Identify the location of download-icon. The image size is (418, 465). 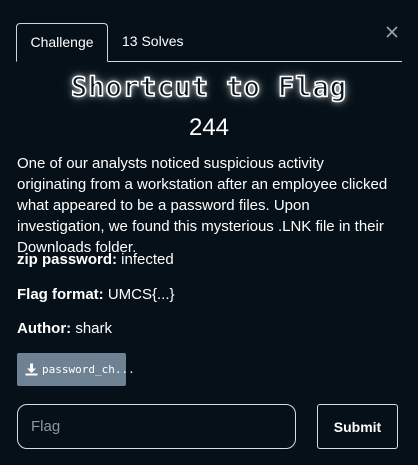
(31, 369).